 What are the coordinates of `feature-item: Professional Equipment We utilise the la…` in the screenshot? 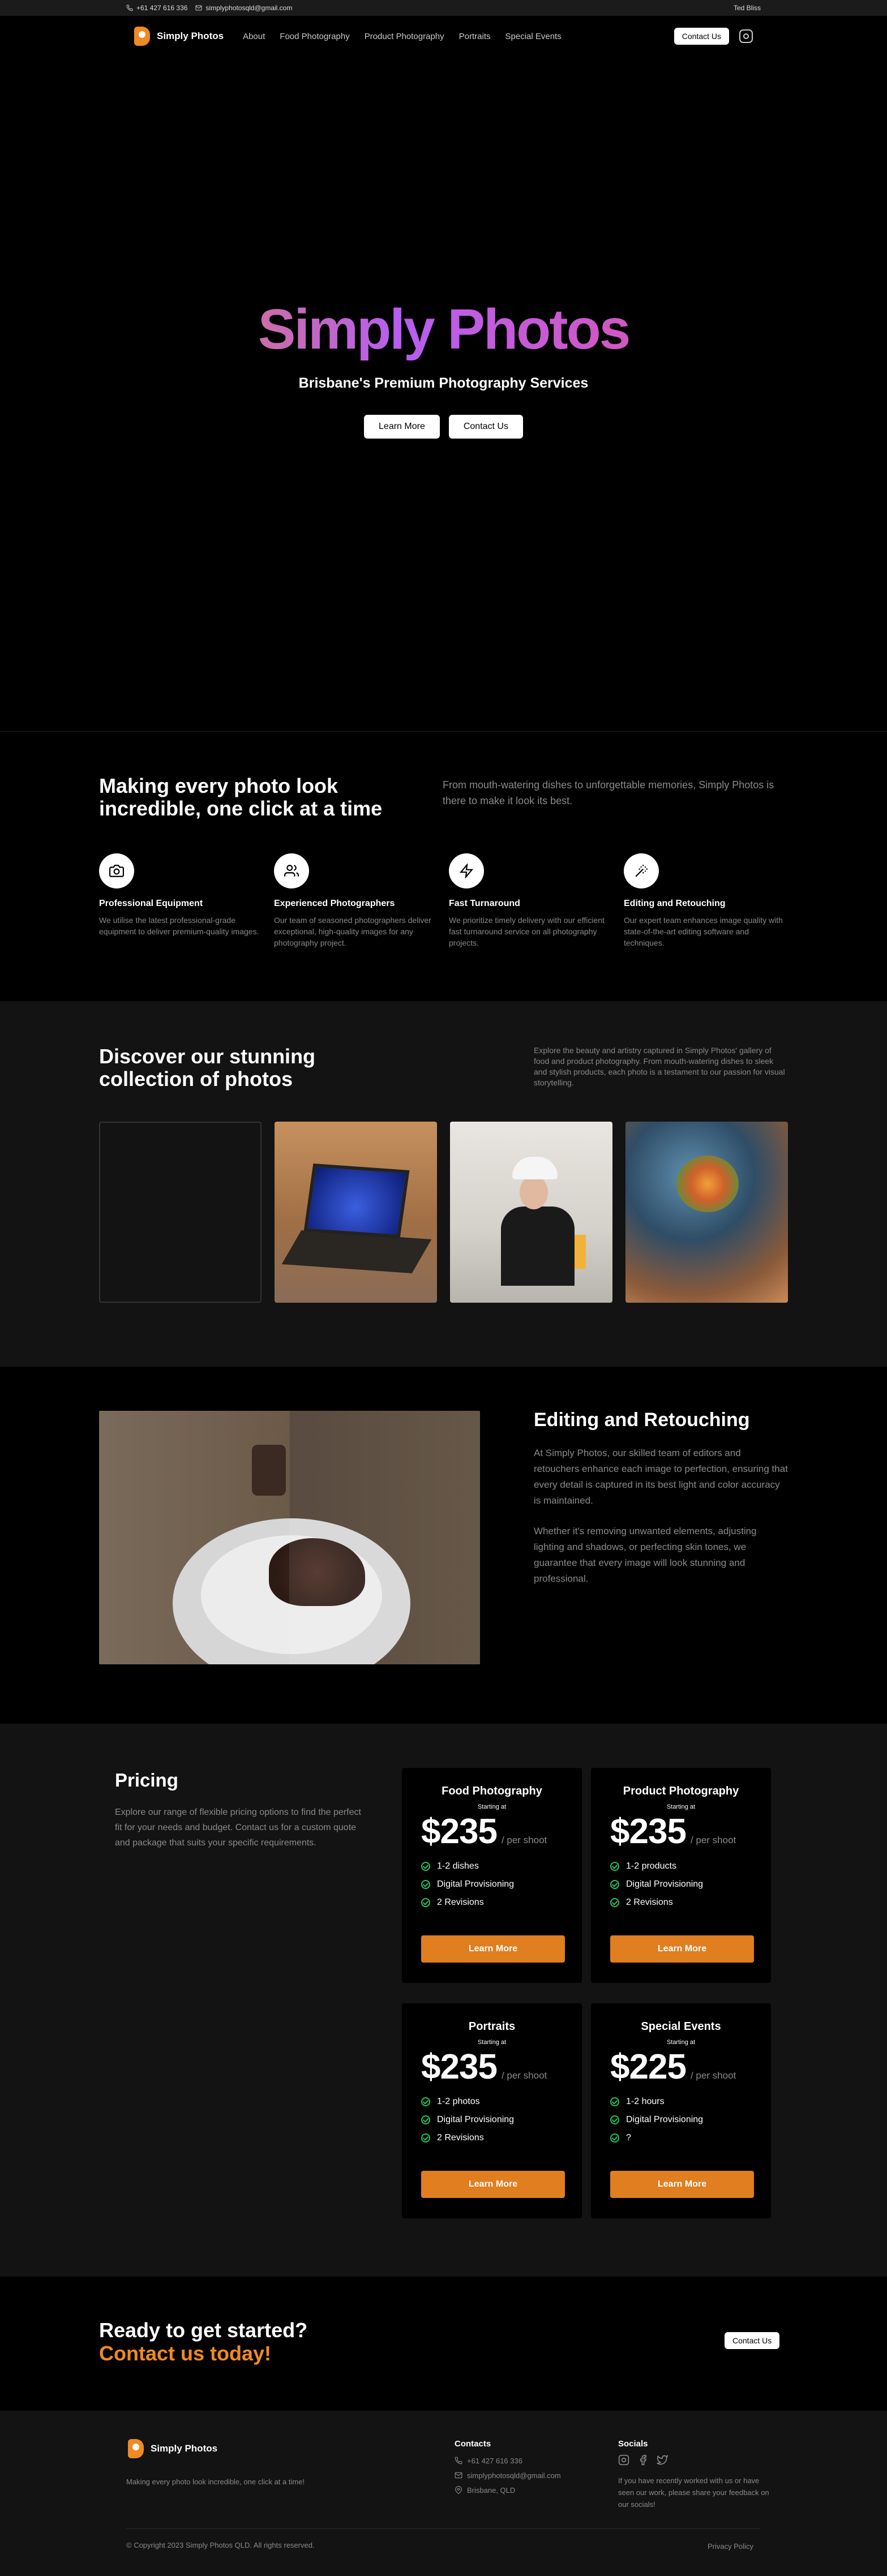 It's located at (181, 900).